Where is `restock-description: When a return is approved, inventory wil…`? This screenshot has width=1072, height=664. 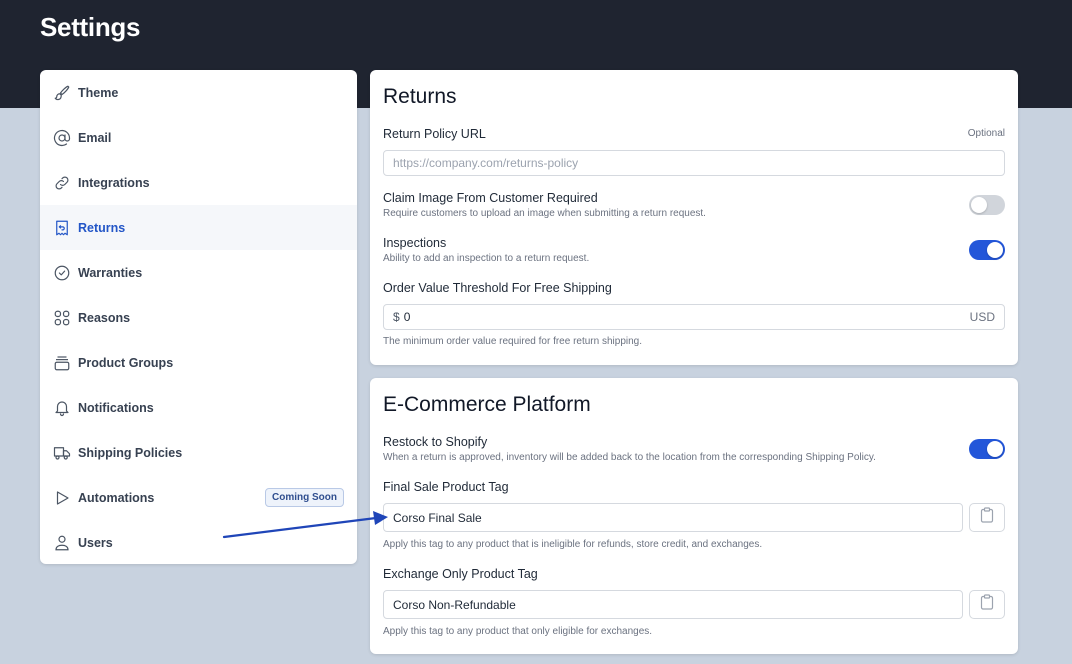 restock-description: When a return is approved, inventory wil… is located at coordinates (629, 457).